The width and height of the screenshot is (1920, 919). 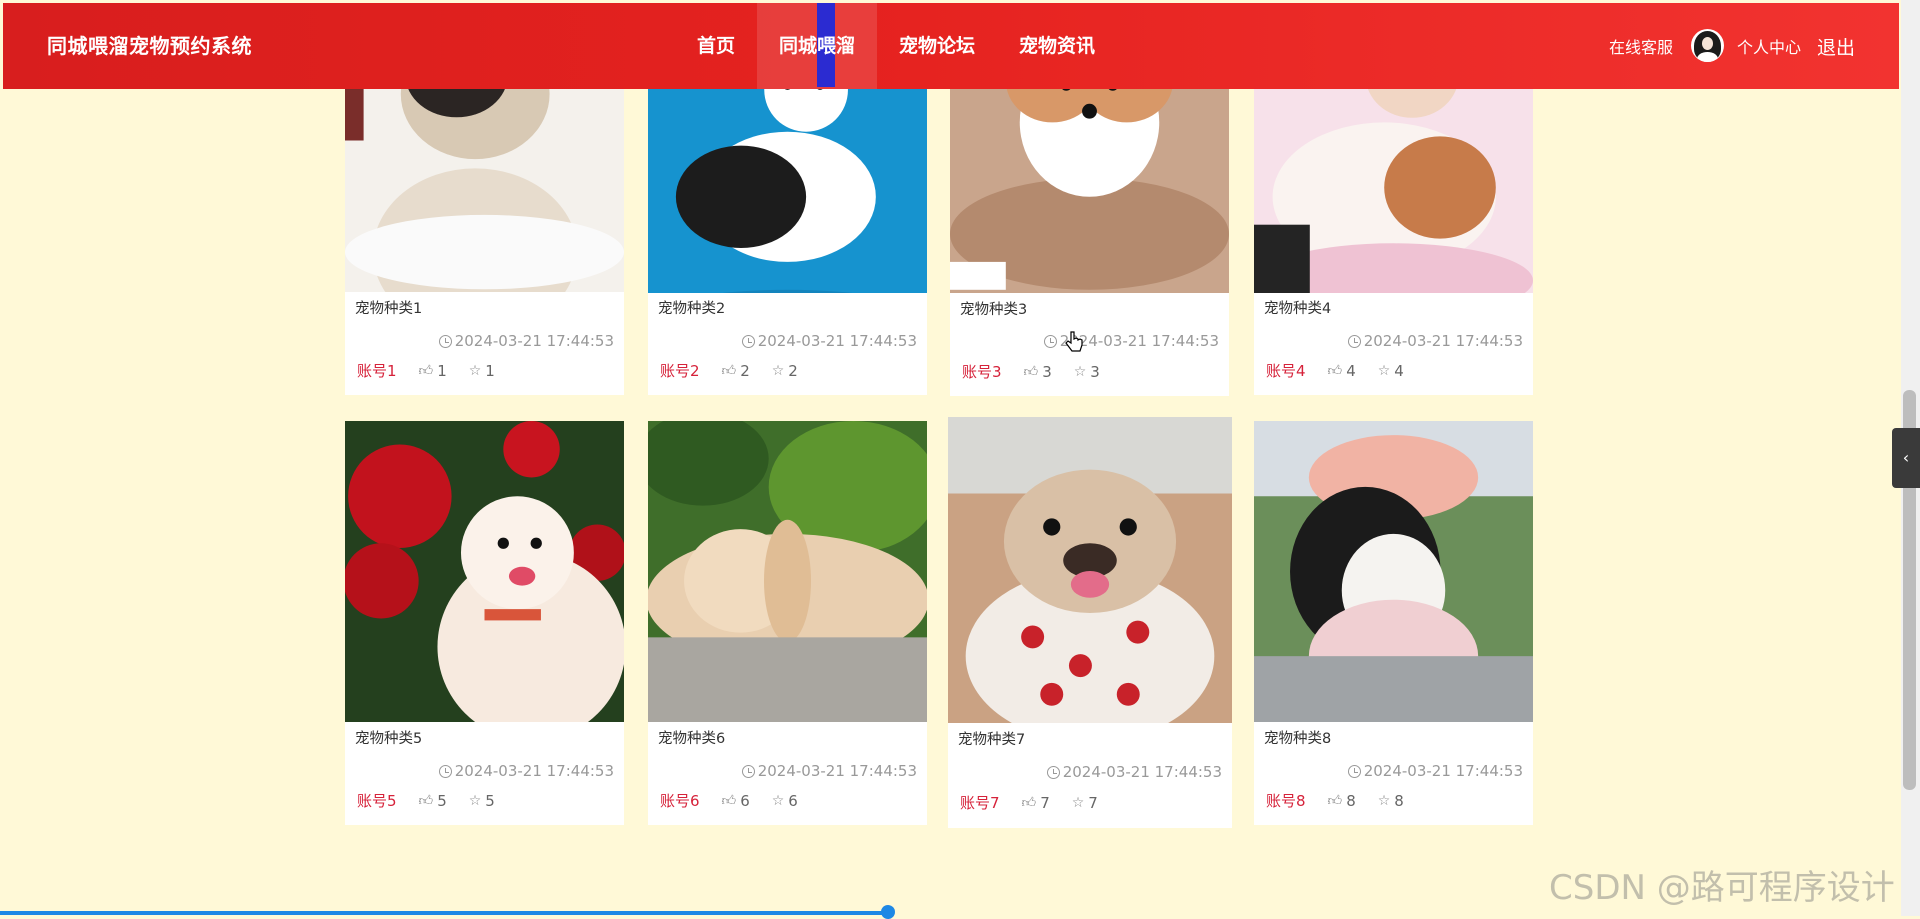 I want to click on like-count: 6, so click(x=745, y=800).